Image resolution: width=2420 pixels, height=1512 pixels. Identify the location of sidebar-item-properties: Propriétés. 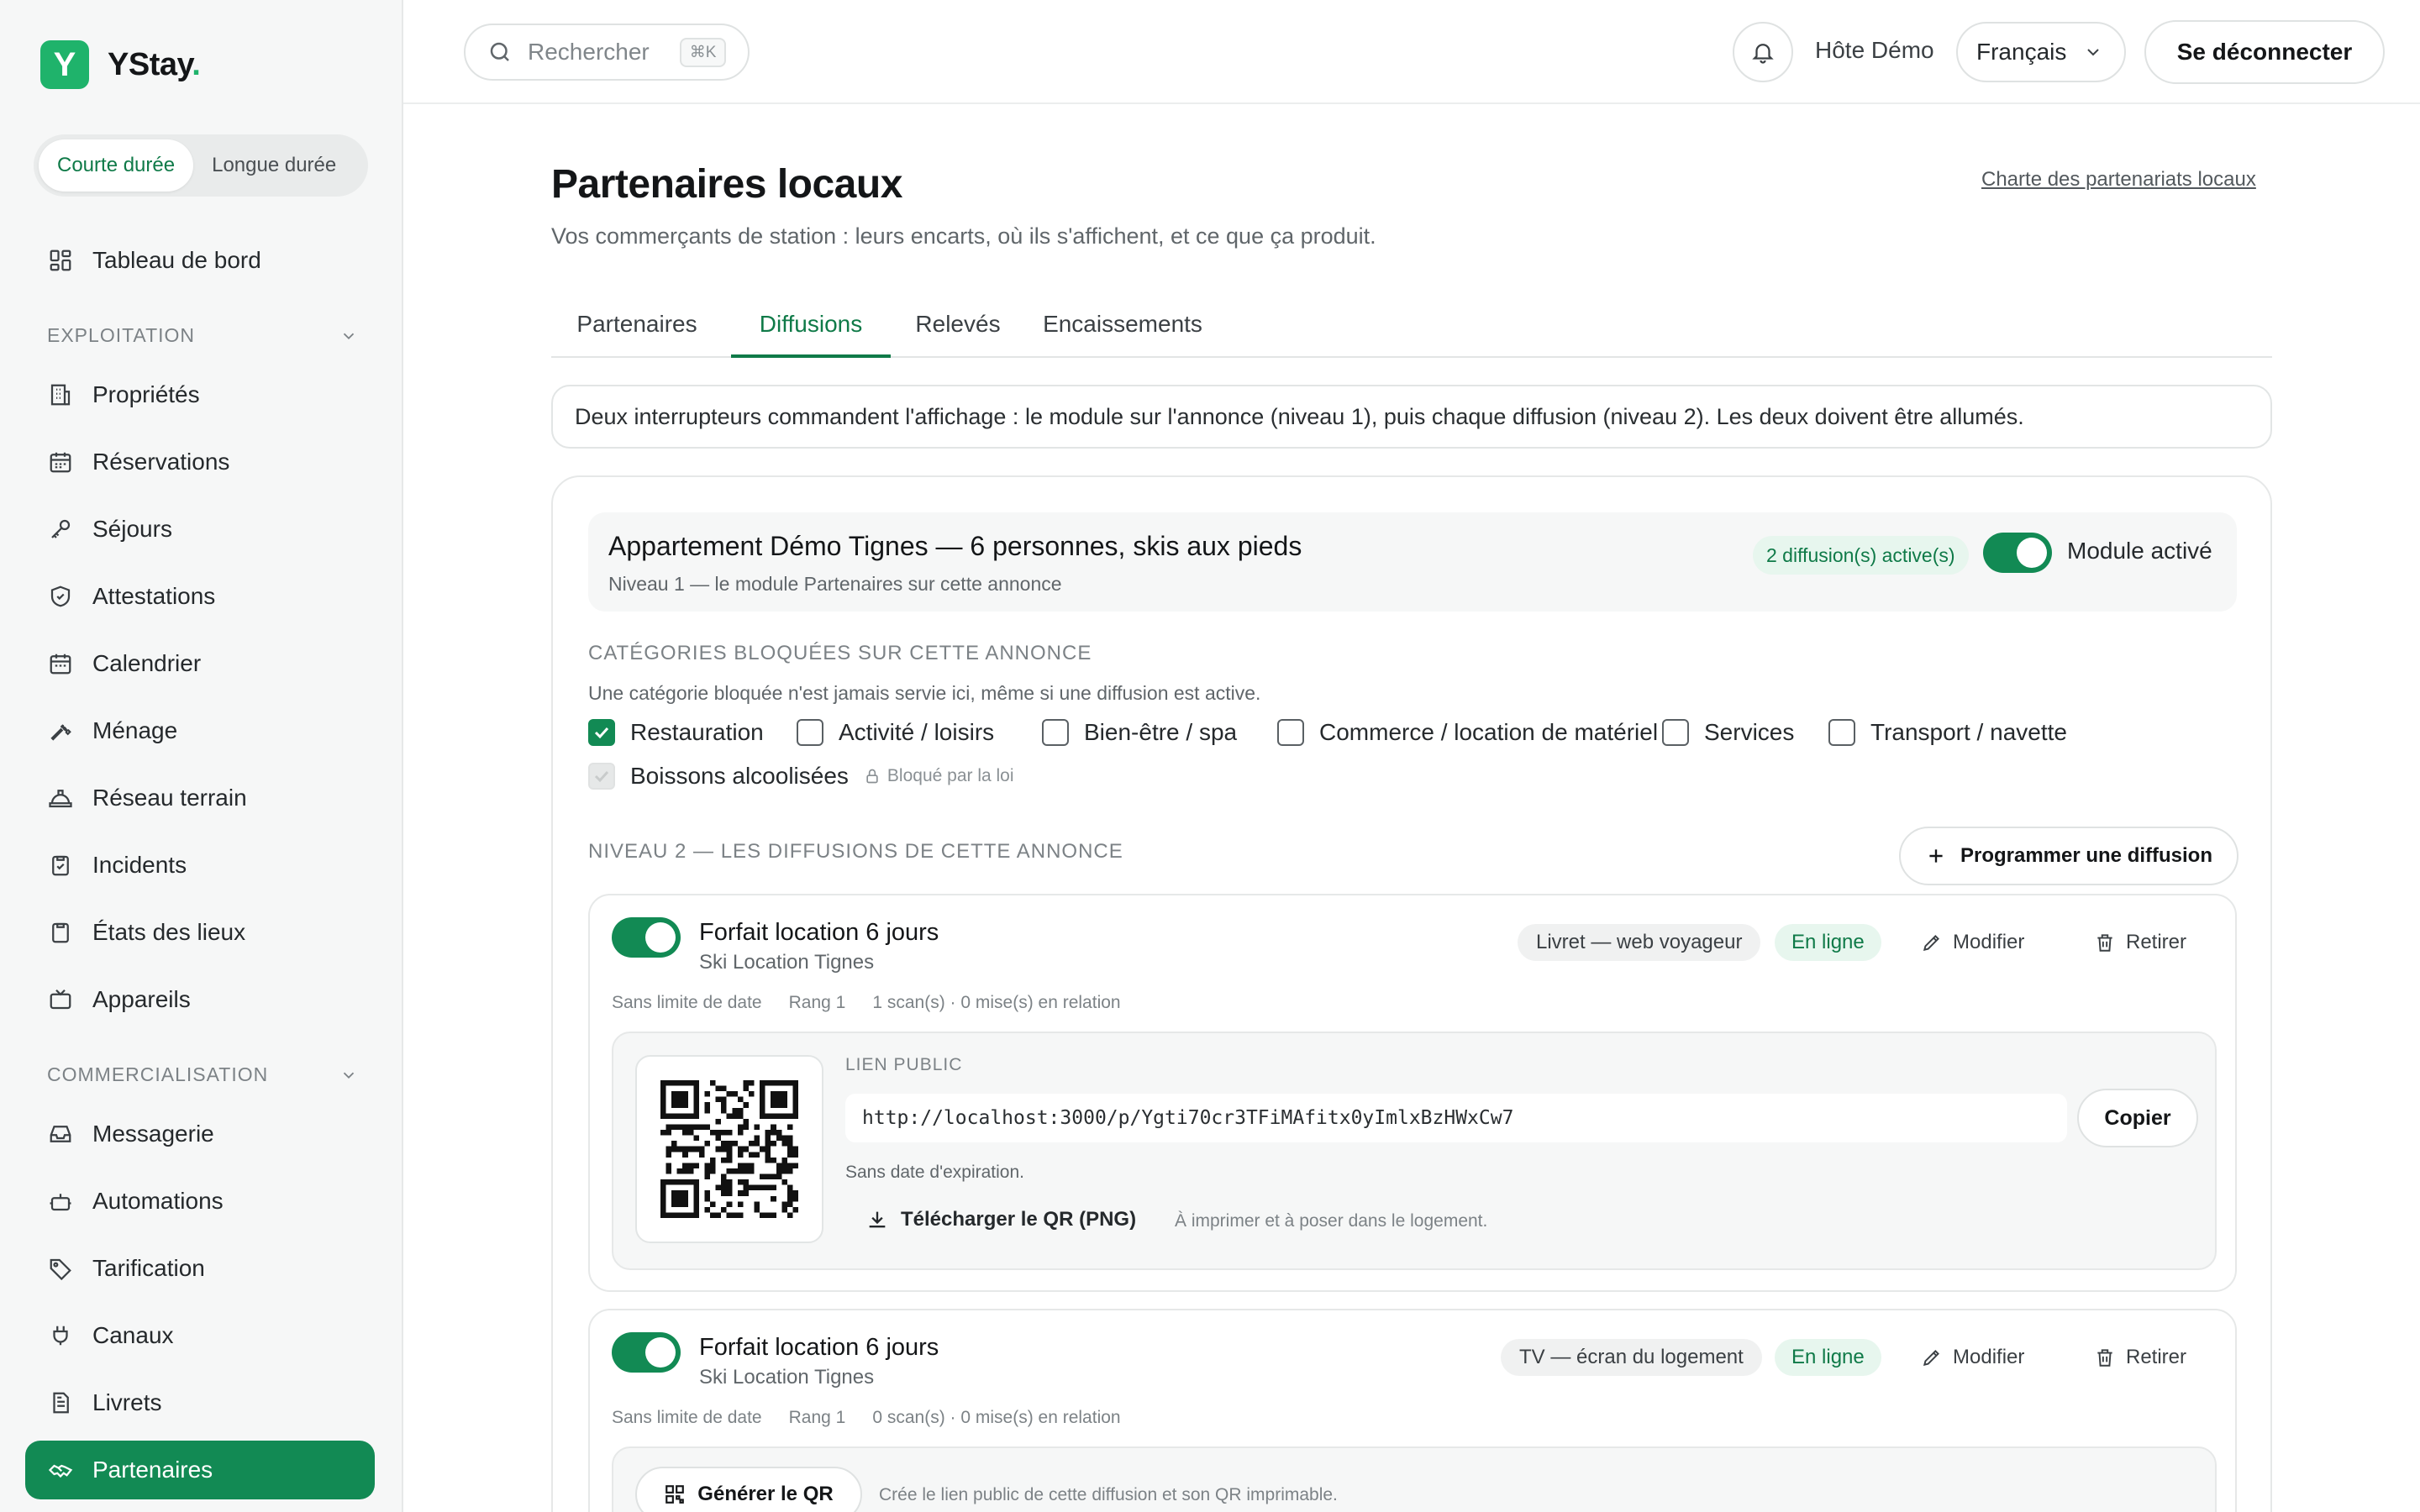
(200, 394).